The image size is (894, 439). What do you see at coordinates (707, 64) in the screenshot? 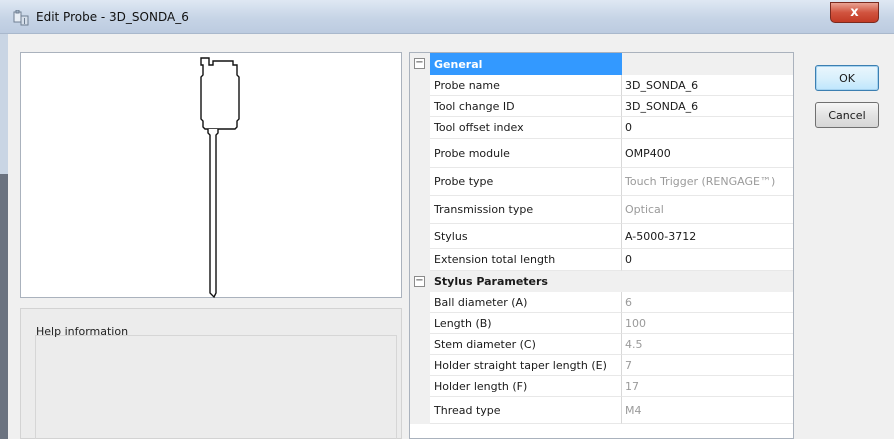
I see `category-value-cell` at bounding box center [707, 64].